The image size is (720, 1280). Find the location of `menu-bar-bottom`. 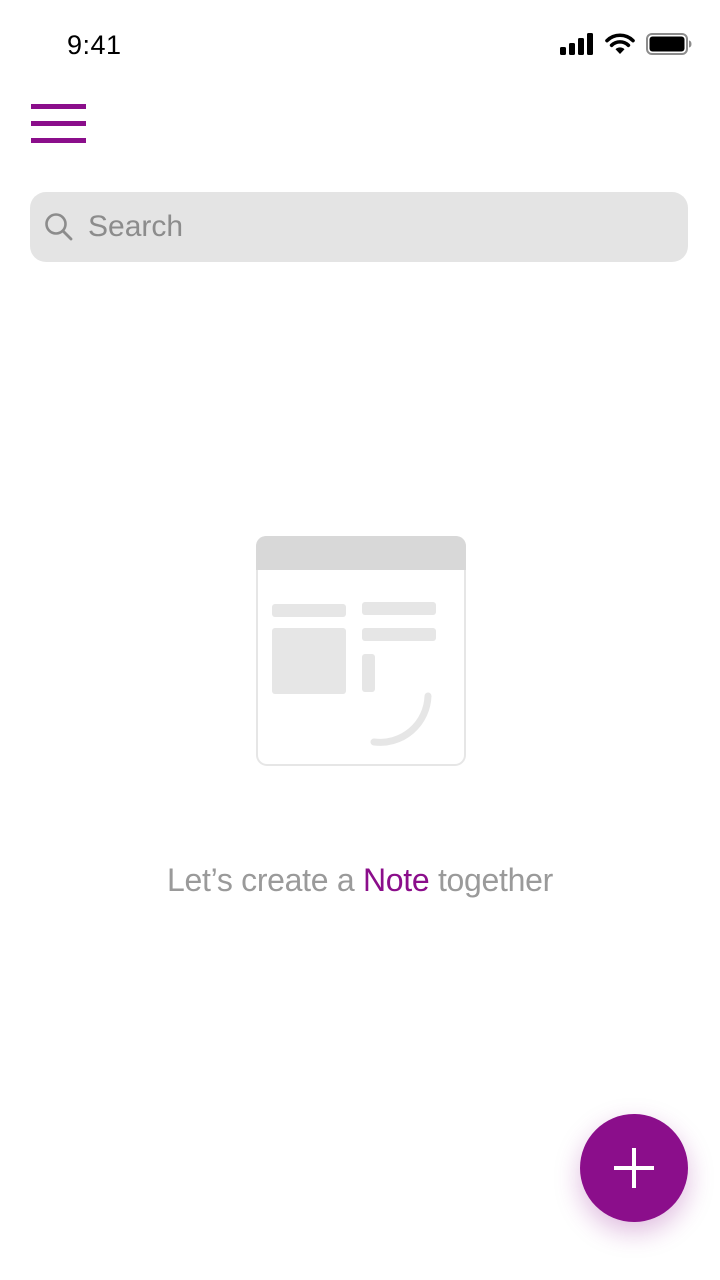

menu-bar-bottom is located at coordinates (58, 140).